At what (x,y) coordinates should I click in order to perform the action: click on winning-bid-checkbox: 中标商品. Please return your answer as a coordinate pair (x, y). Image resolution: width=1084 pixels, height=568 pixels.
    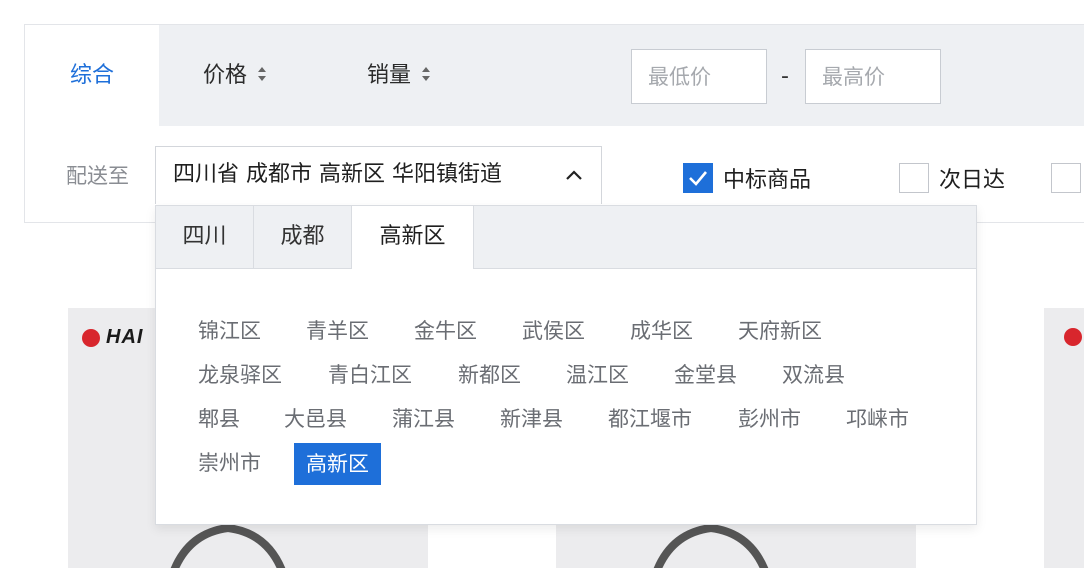
    Looking at the image, I should click on (747, 178).